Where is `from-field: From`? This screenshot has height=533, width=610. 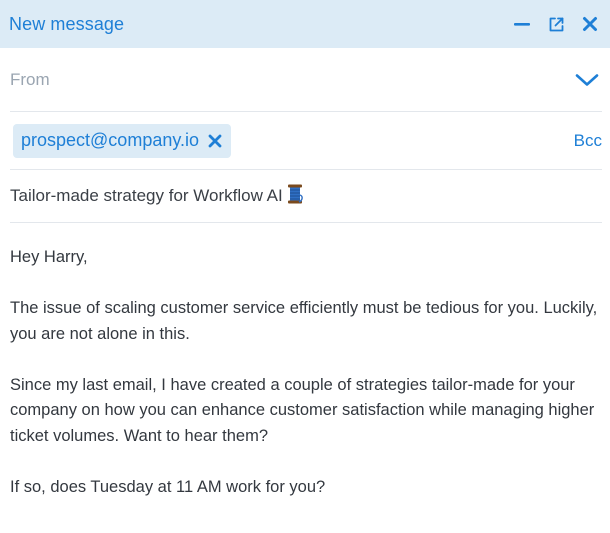 from-field: From is located at coordinates (306, 80).